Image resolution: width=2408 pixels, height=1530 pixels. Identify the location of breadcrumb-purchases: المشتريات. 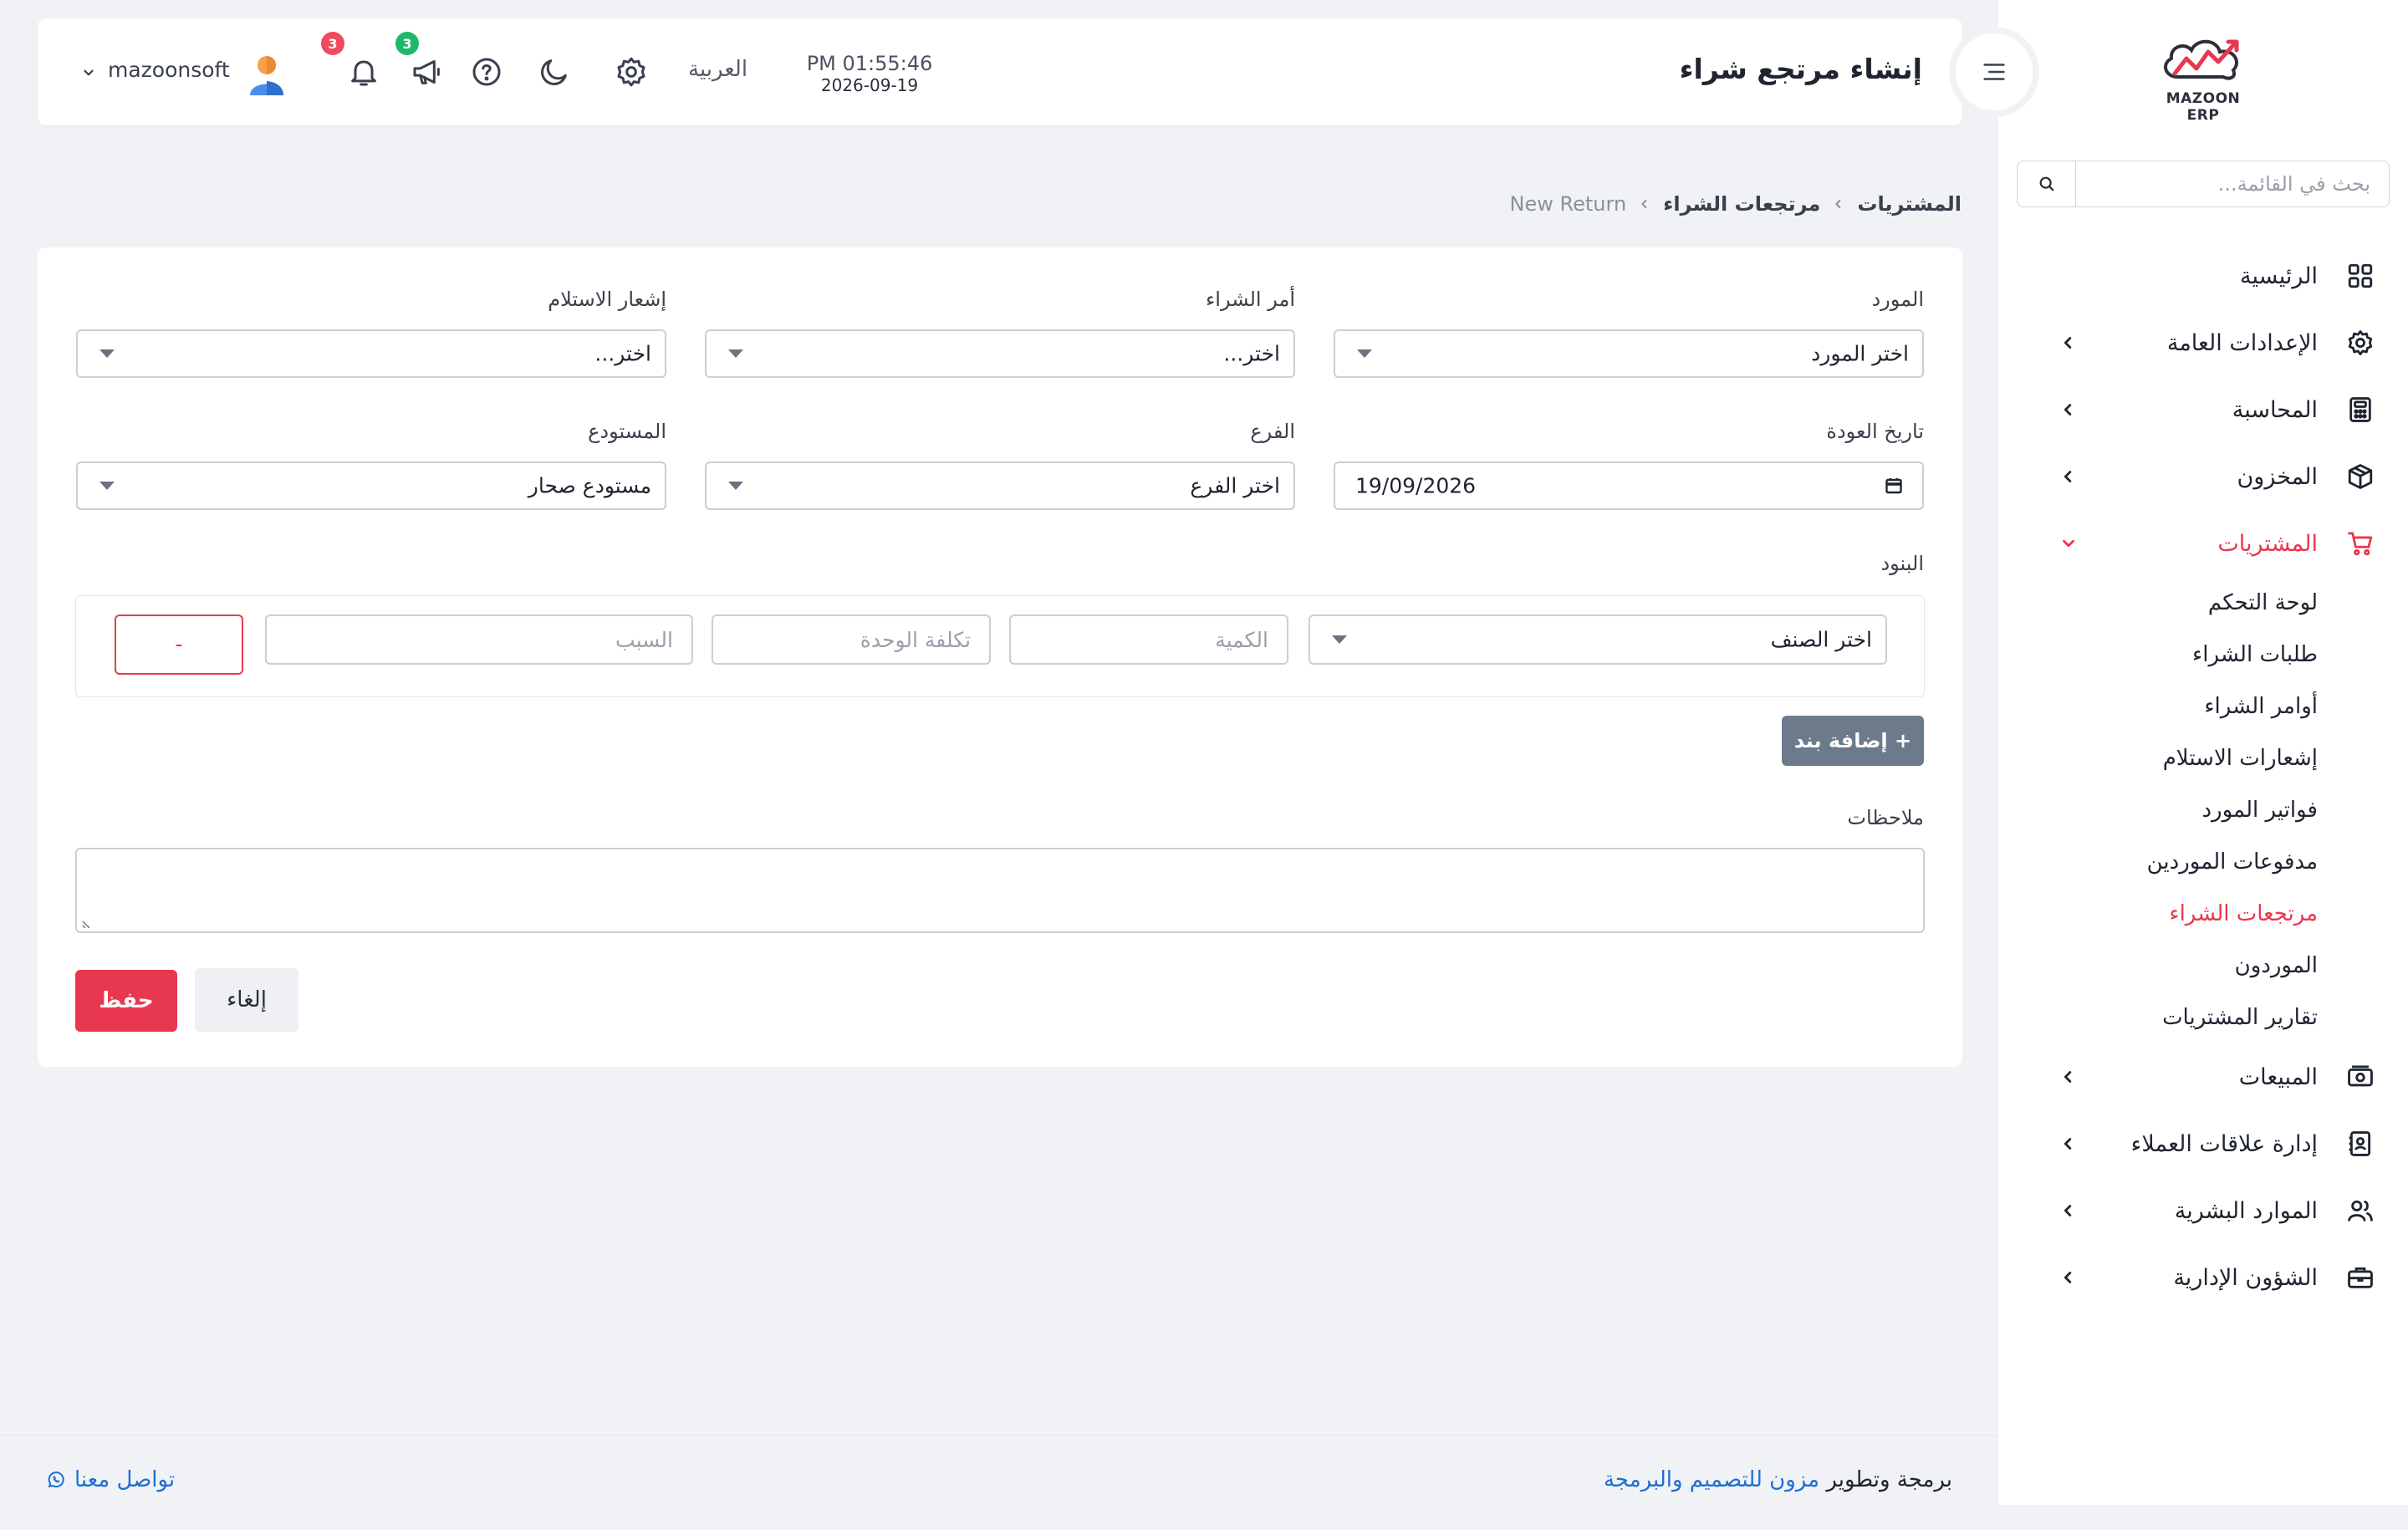
(1909, 204).